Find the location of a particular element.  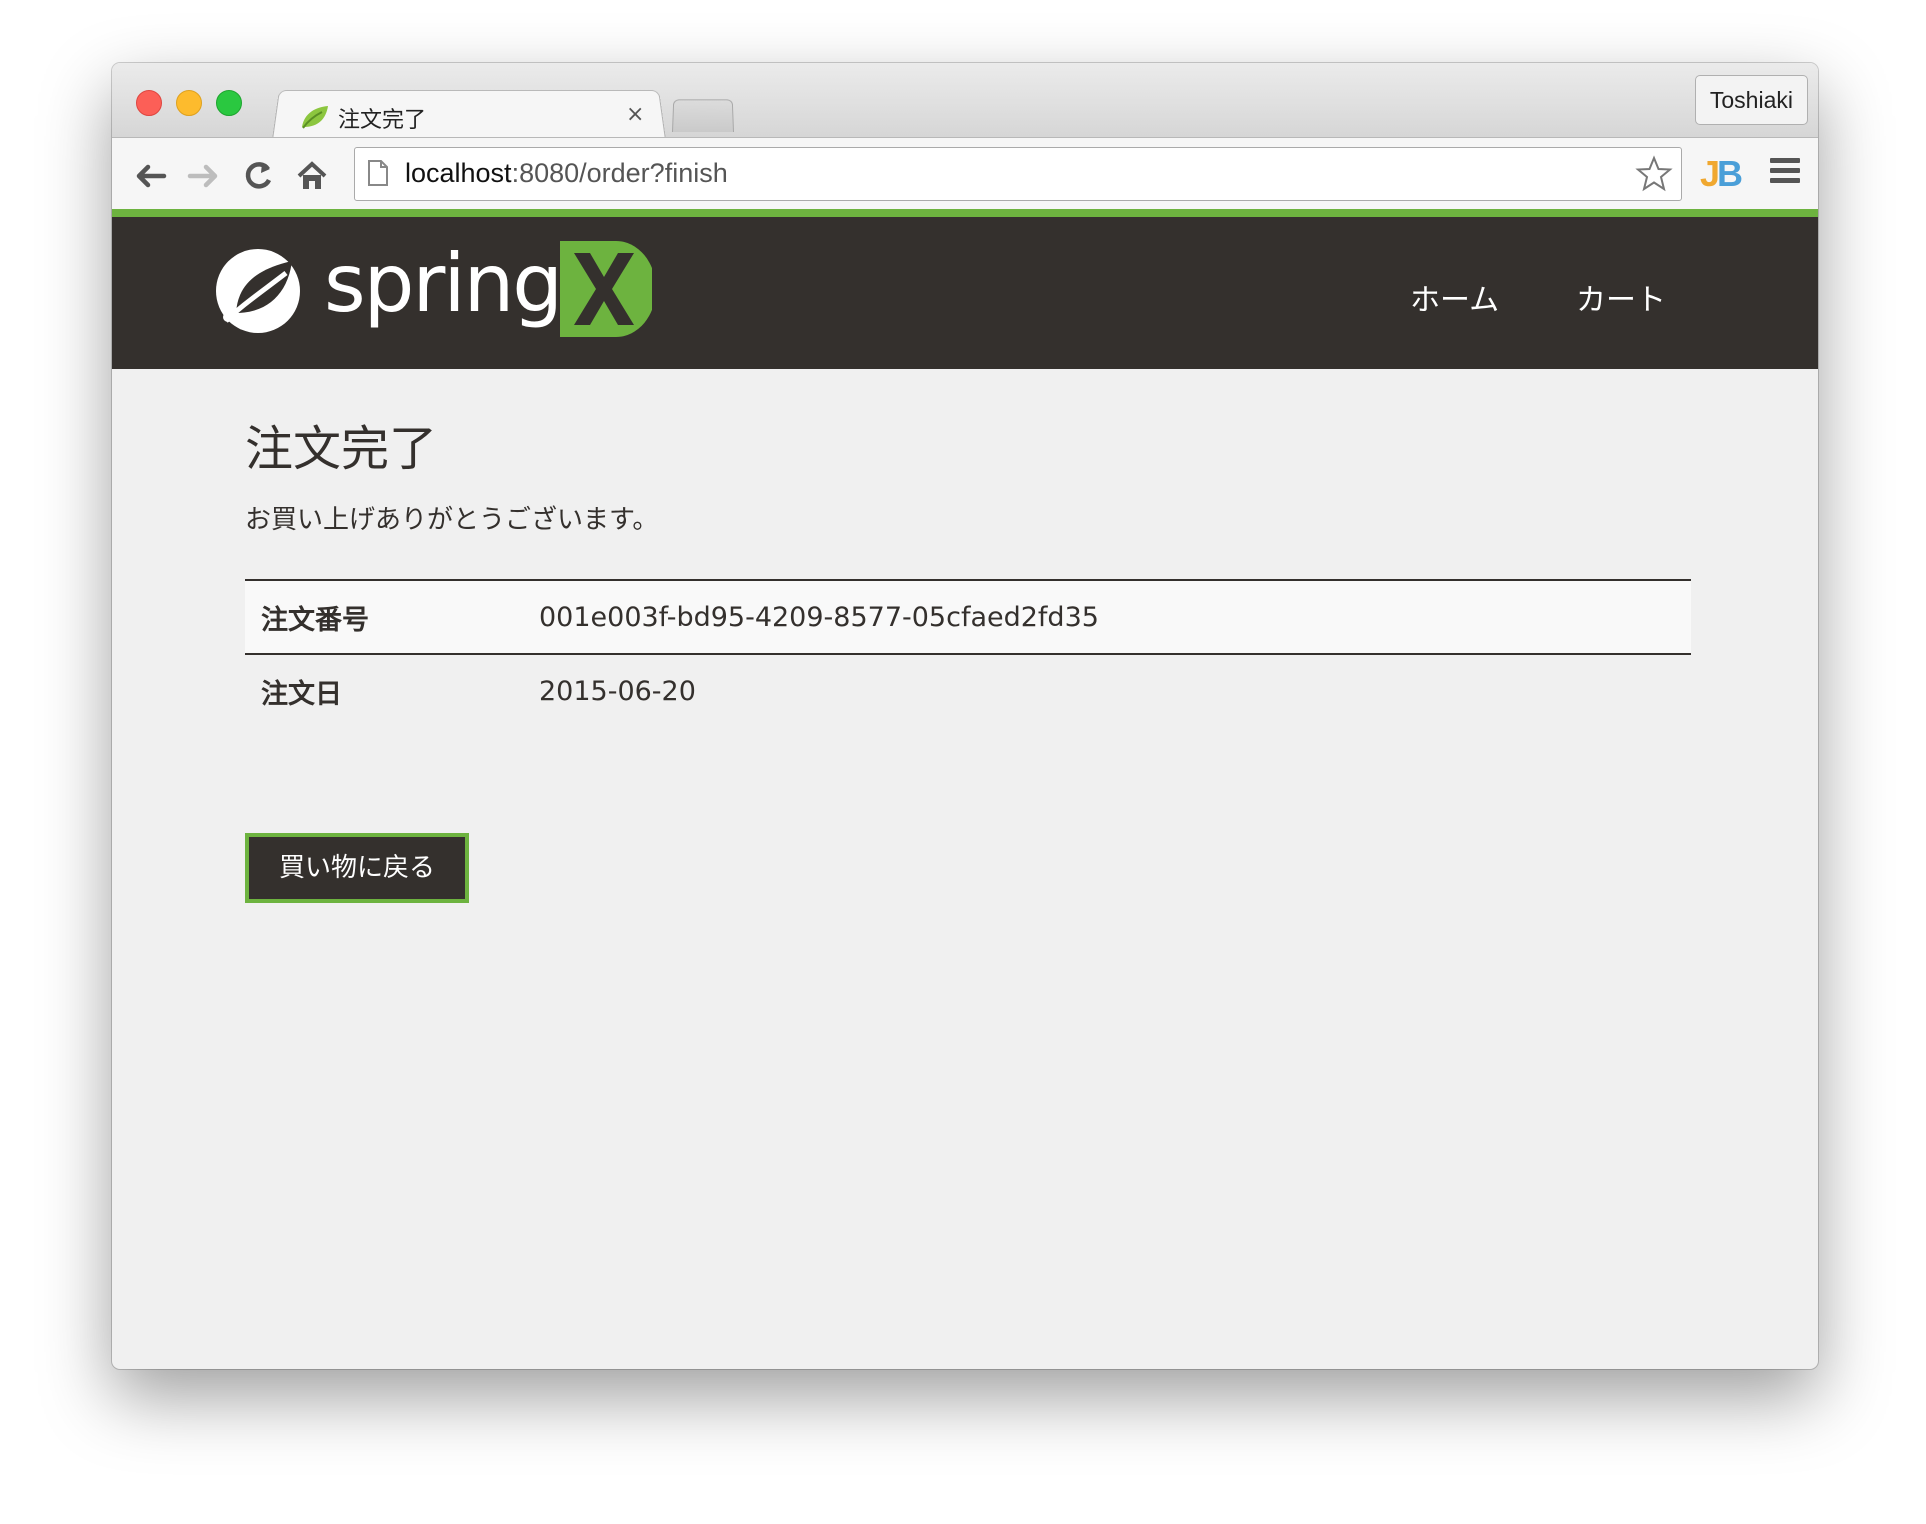

order-number-label: 注文番号 is located at coordinates (384, 617).